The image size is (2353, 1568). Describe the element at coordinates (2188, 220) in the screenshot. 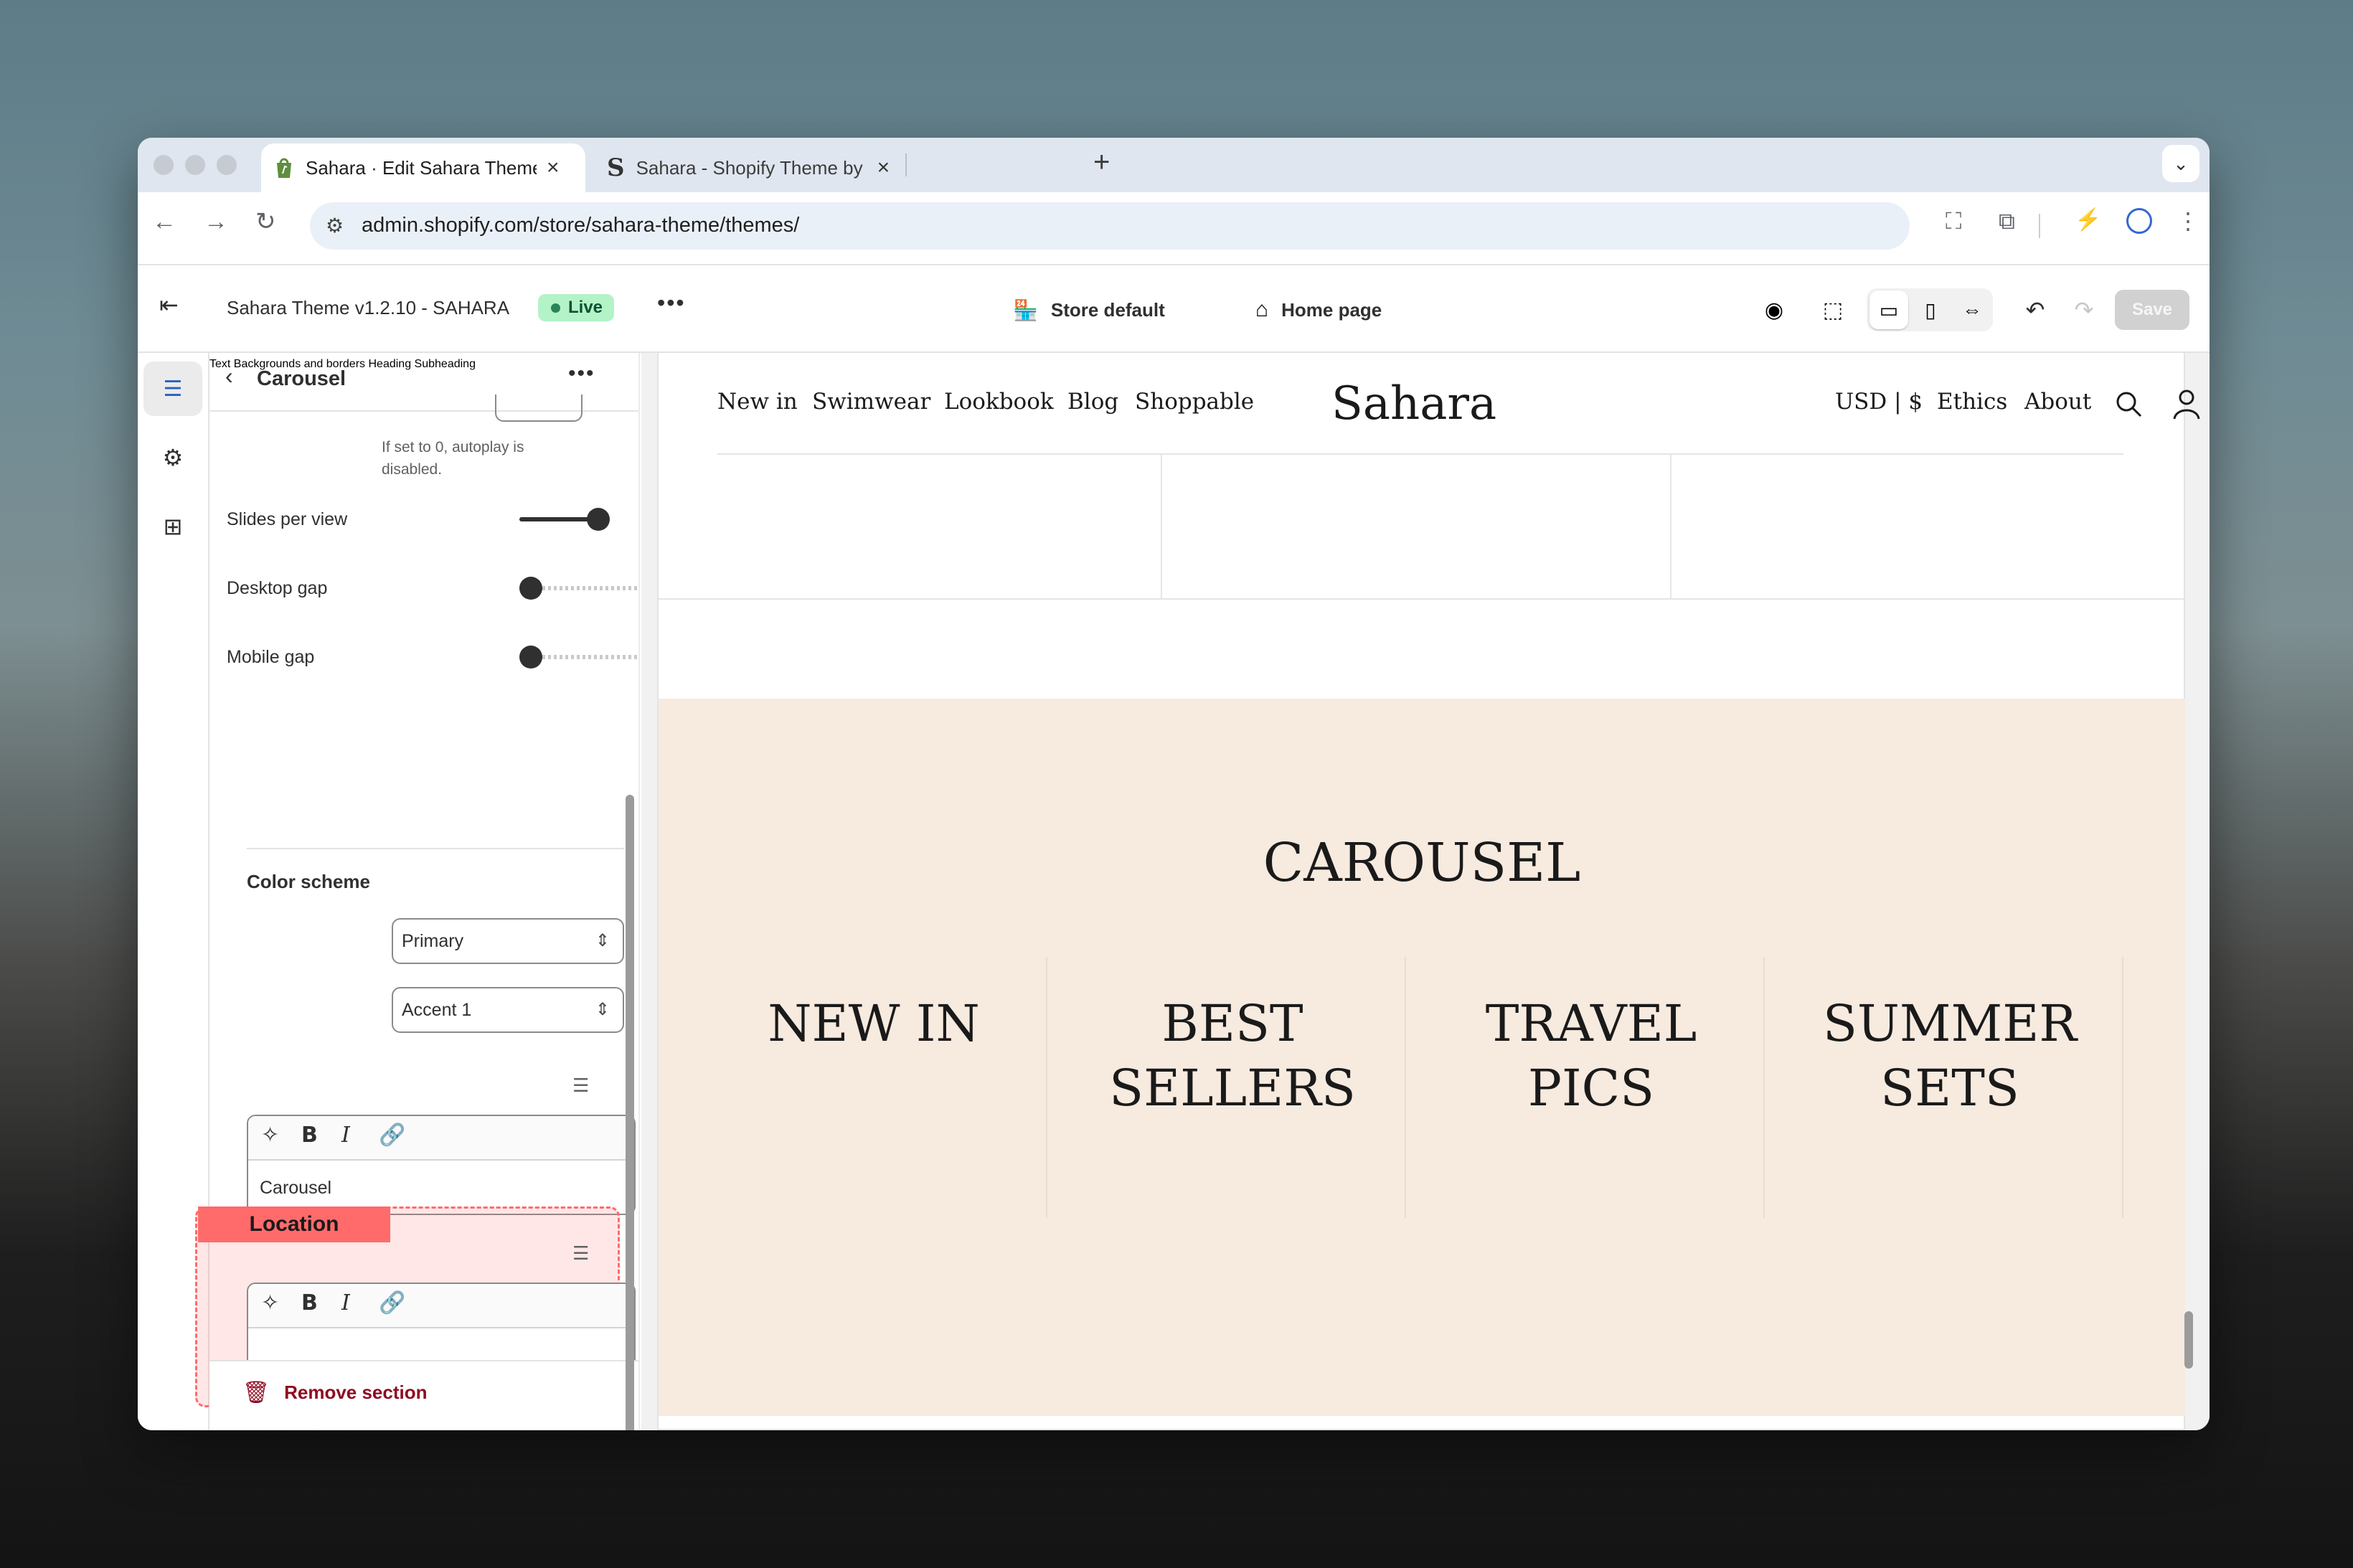

I see `browser-menu-icon: ⋮` at that location.